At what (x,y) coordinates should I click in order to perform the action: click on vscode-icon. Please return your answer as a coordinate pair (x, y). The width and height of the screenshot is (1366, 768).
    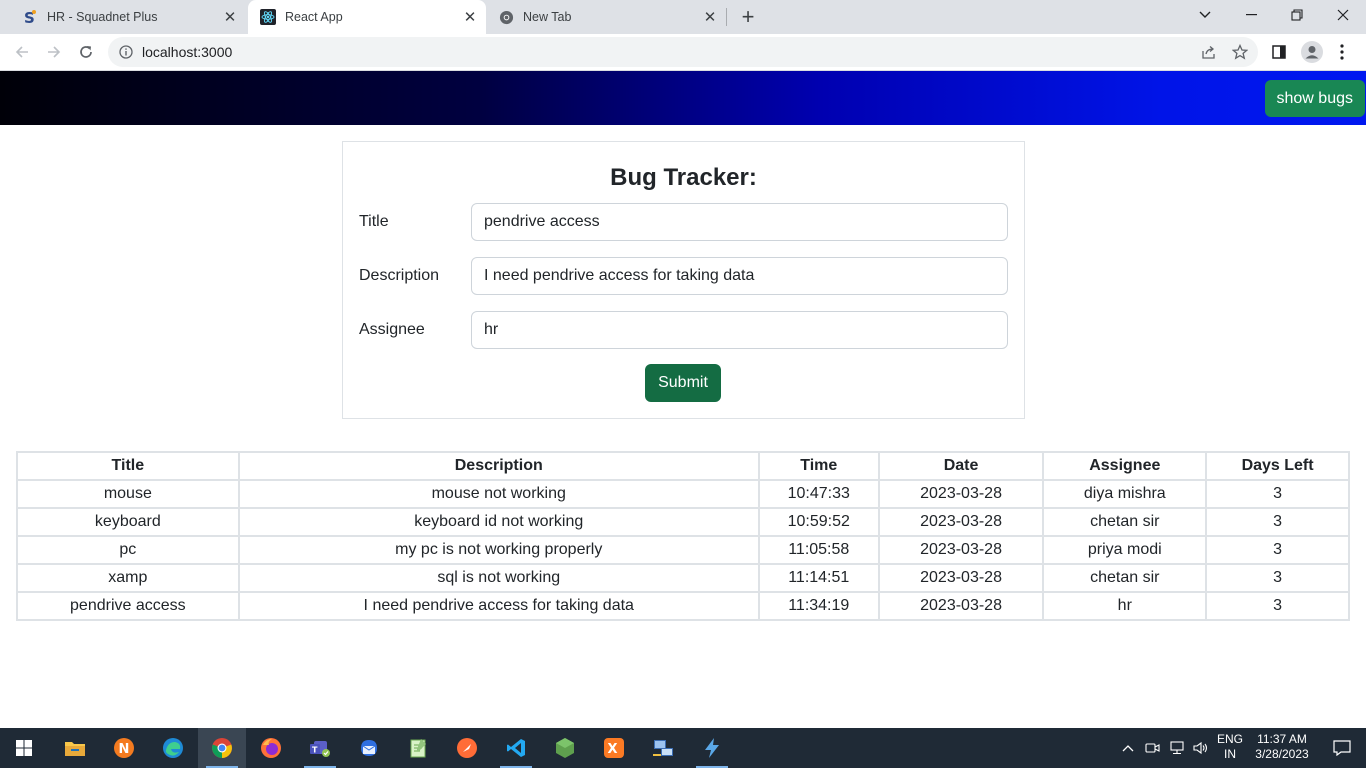
    Looking at the image, I should click on (516, 748).